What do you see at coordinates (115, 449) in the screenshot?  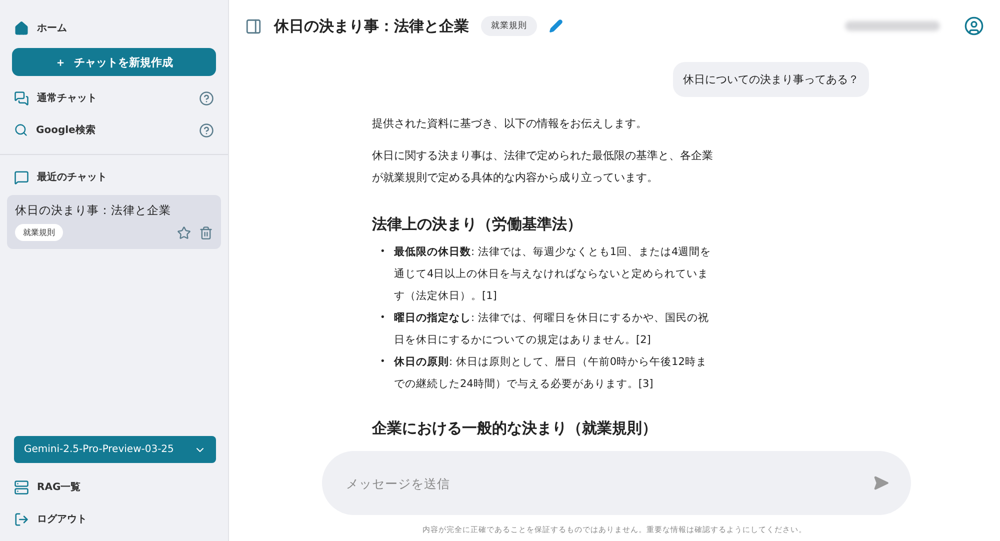 I see `model-select: Gemini-2.5-Pro-Preview-03-25` at bounding box center [115, 449].